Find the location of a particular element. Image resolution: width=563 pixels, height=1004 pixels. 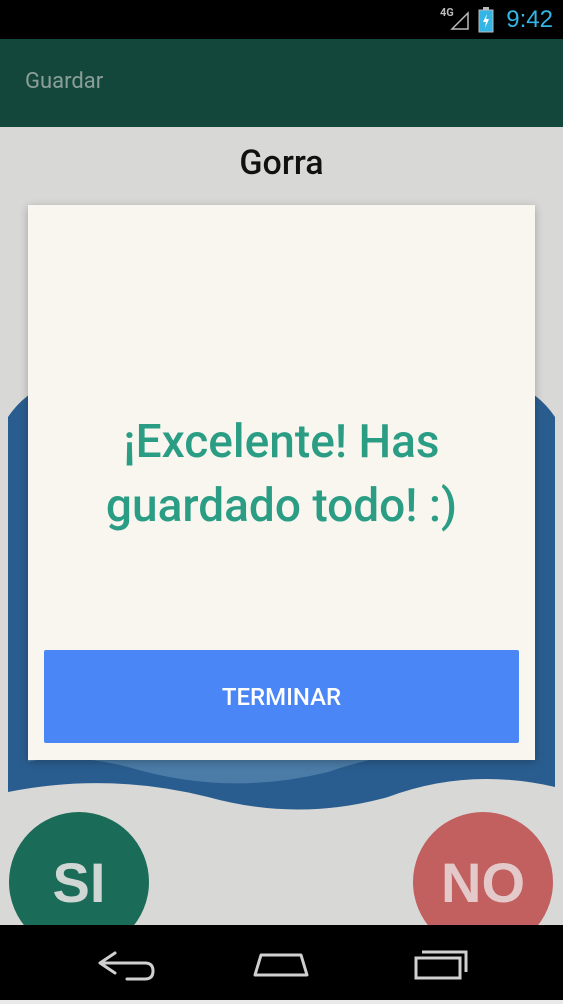

app-bar: Guardar is located at coordinates (281, 83).